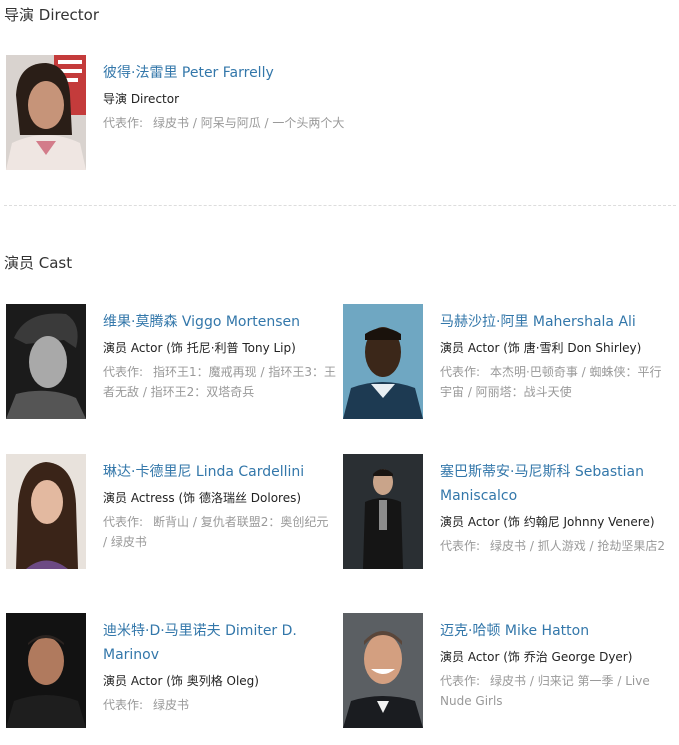  What do you see at coordinates (577, 546) in the screenshot?
I see `works-link: 绿皮书 / 抓人游戏 / 抢劫坚果店2` at bounding box center [577, 546].